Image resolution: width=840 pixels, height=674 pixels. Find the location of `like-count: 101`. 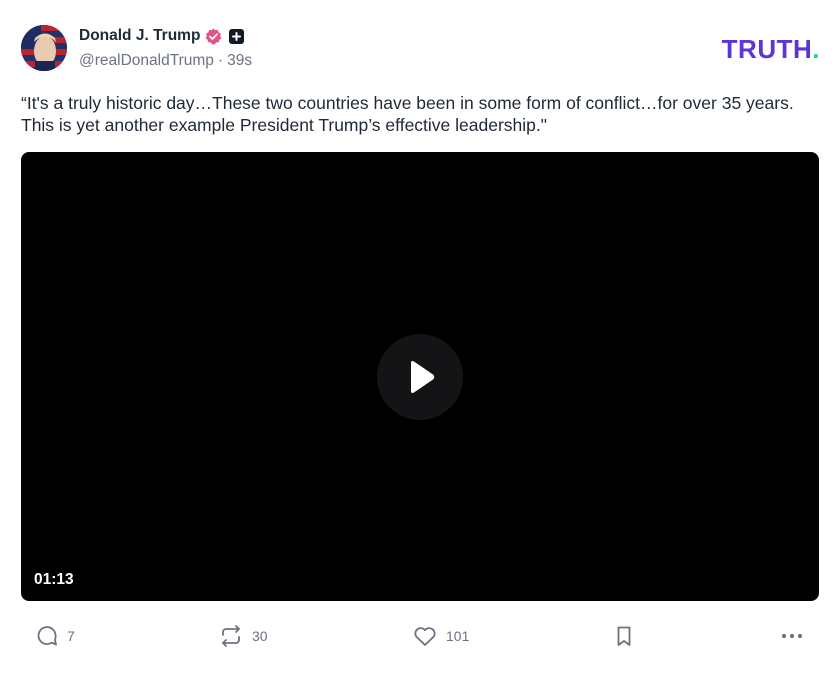

like-count: 101 is located at coordinates (458, 636).